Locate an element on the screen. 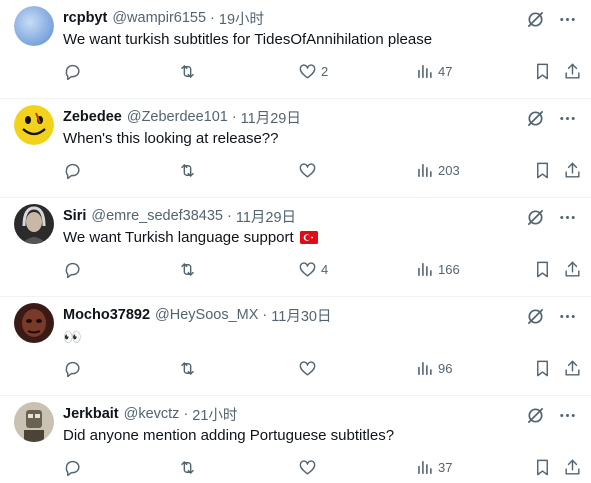 This screenshot has width=591, height=483. tweet-text: We want Turkish language support is located at coordinates (190, 237).